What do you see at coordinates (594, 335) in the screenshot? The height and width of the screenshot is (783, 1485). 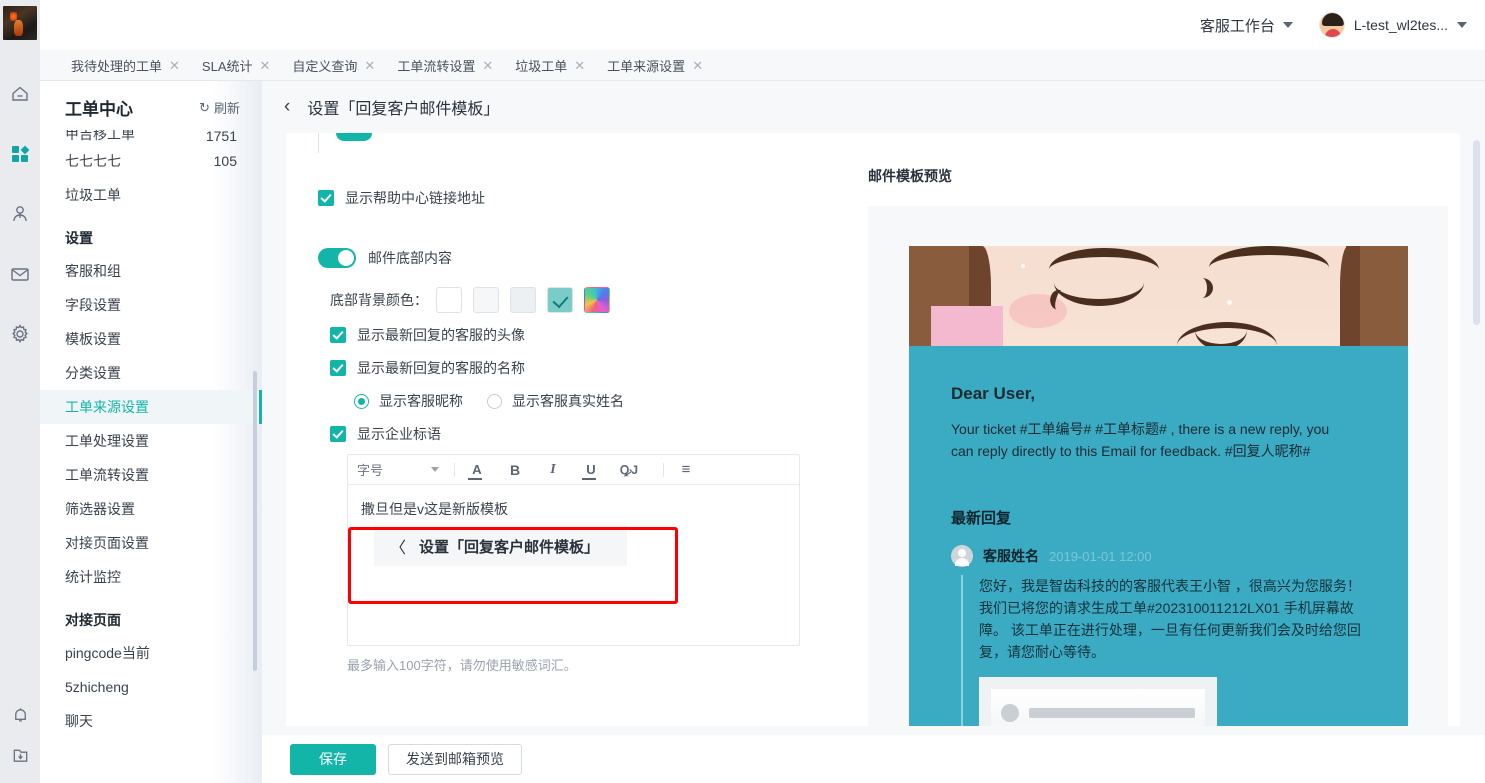 I see `show-avatar-checkbox-row: 显示最新回复的客服的头像` at bounding box center [594, 335].